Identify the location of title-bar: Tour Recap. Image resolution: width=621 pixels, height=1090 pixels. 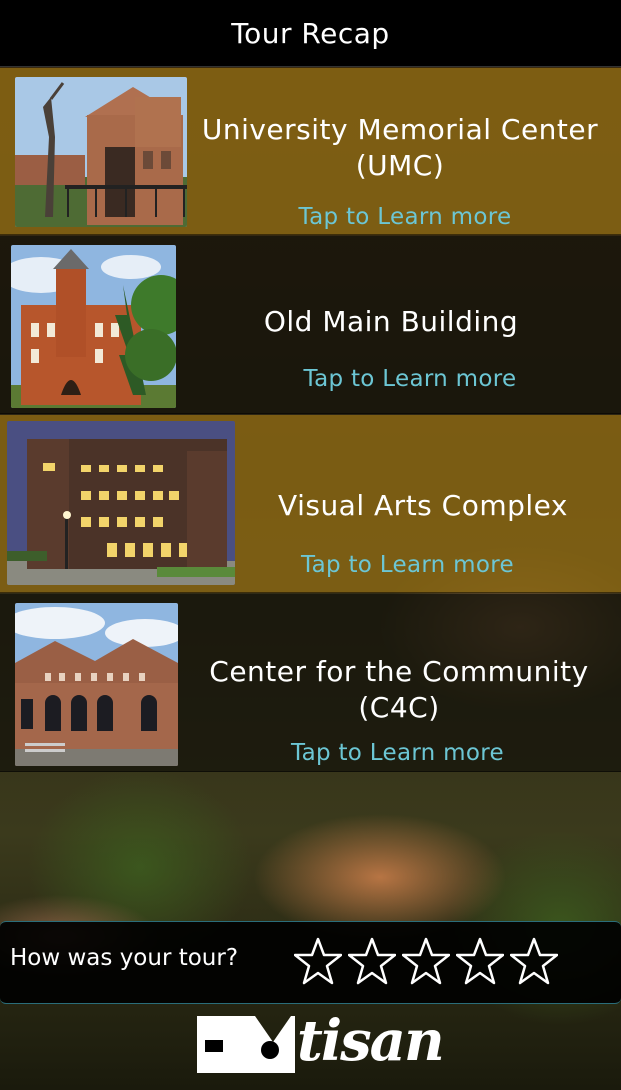
(310, 33).